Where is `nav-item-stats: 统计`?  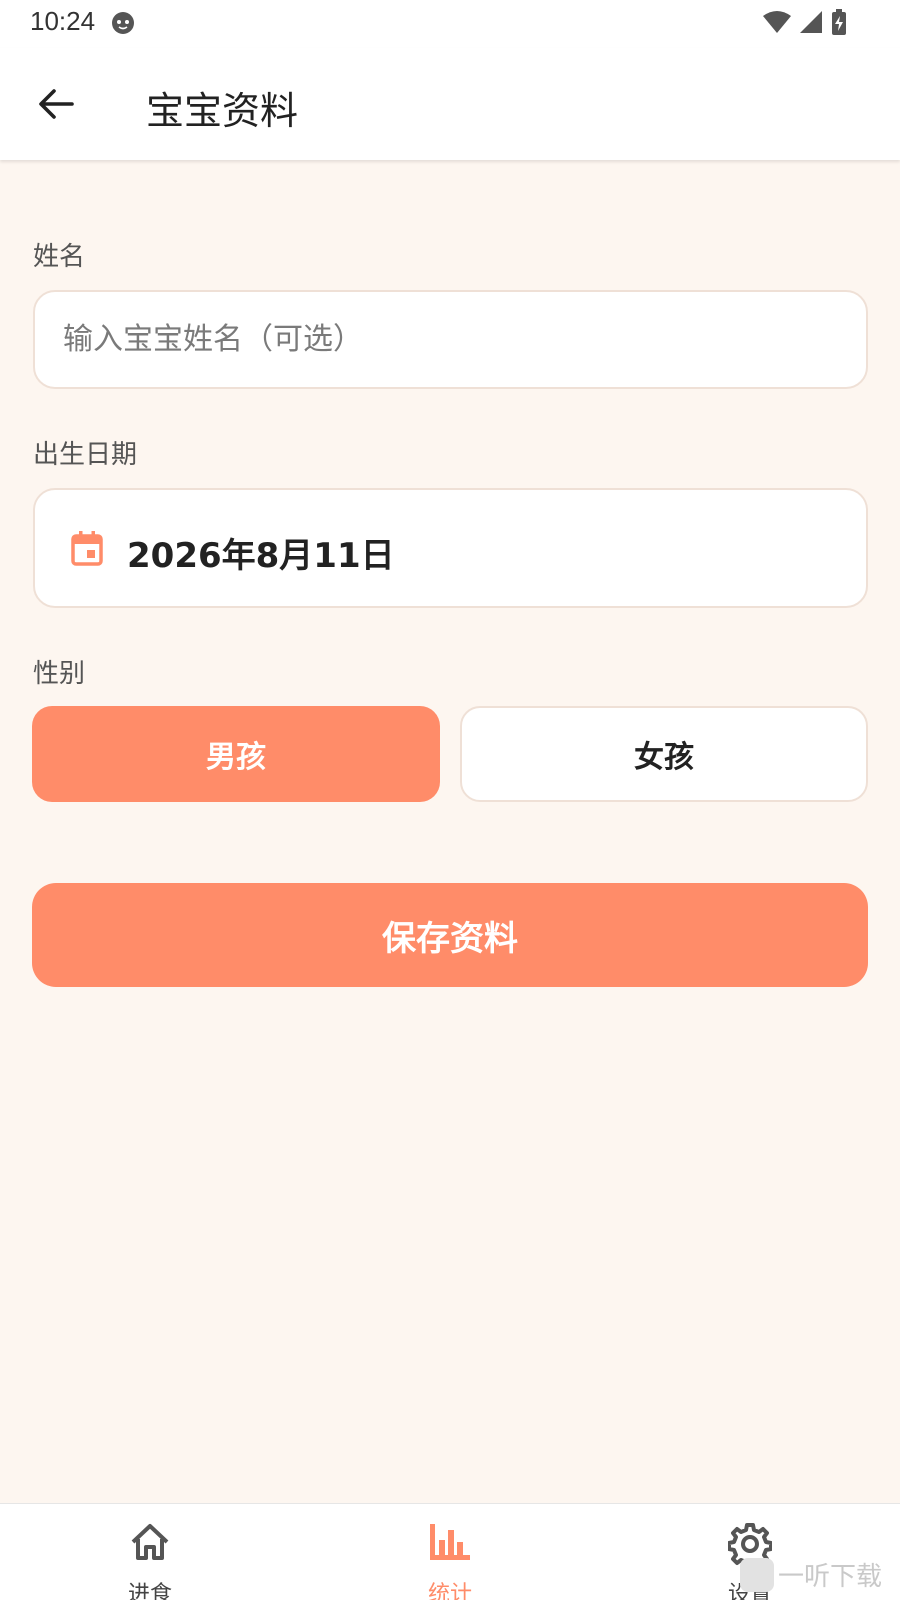
nav-item-stats: 统计 is located at coordinates (450, 1552).